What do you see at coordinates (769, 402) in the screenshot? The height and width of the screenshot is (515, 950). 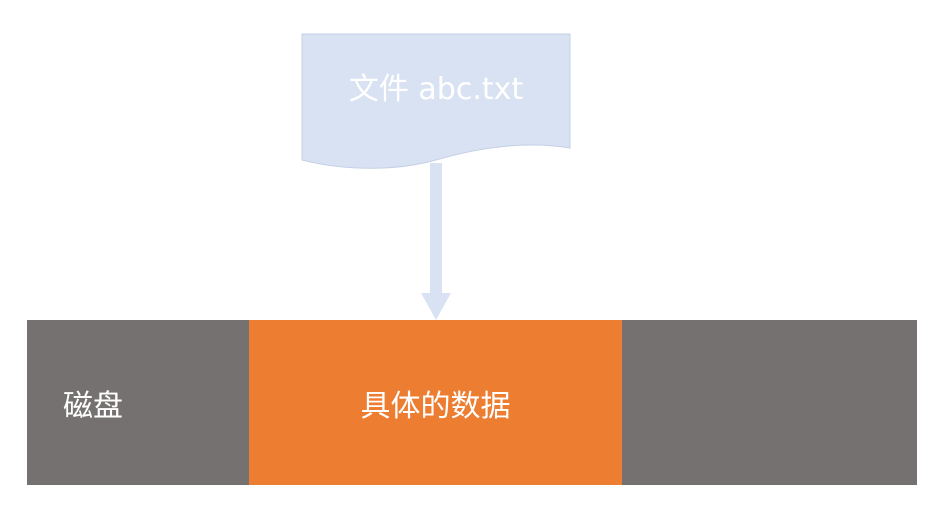 I see `disk-right-segment` at bounding box center [769, 402].